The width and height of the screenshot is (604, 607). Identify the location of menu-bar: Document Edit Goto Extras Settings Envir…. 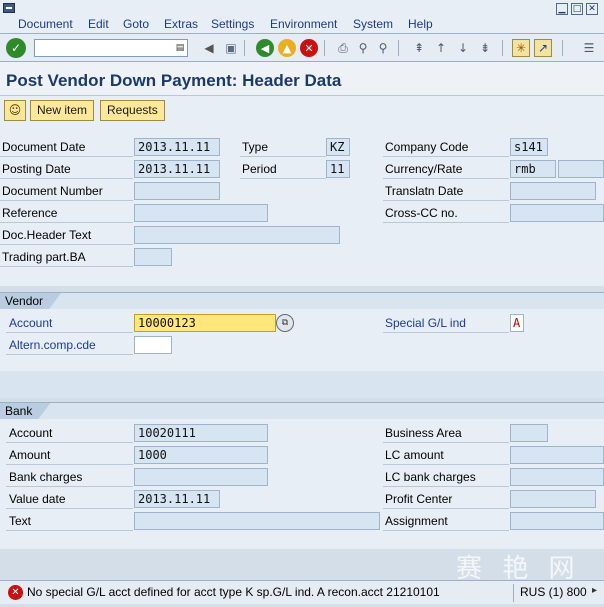
(302, 17).